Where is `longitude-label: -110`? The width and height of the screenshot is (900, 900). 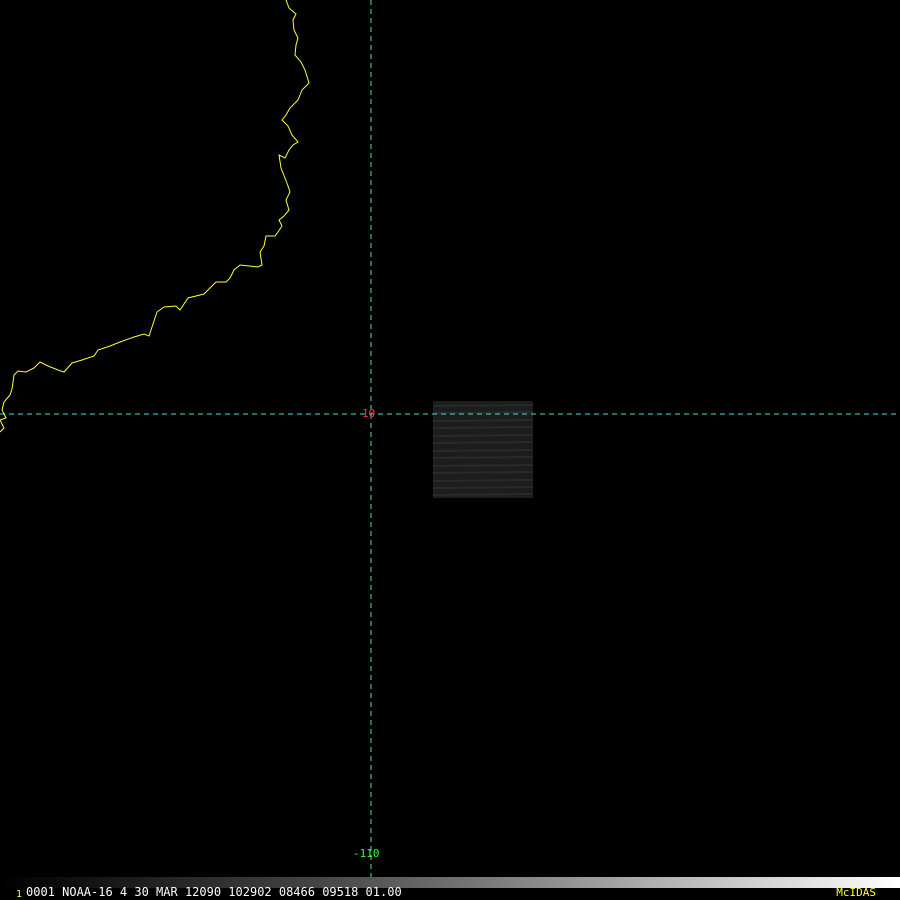
longitude-label: -110 is located at coordinates (366, 853).